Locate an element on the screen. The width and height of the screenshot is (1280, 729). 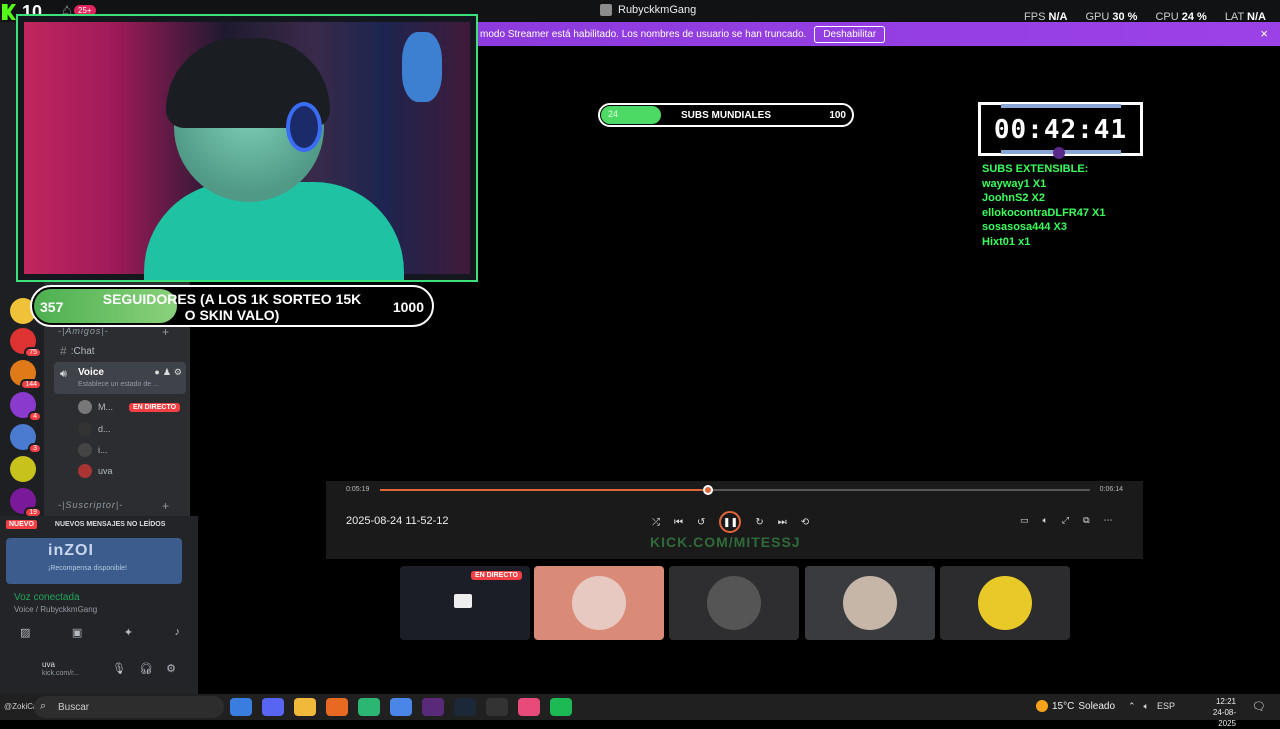
camera-off-icon: ▨ is located at coordinates (25, 632).